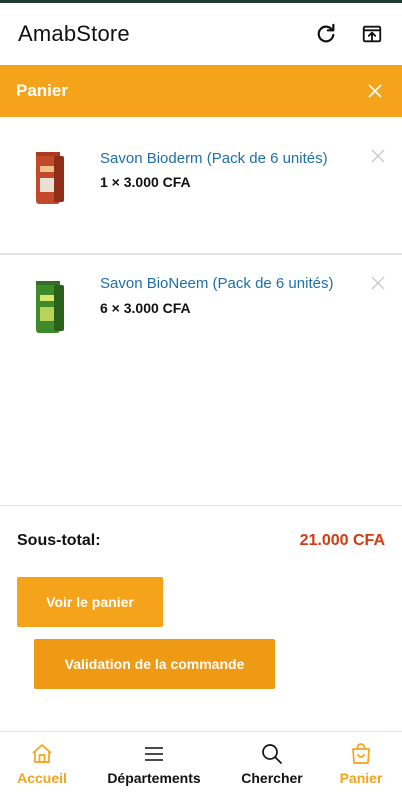 This screenshot has height=800, width=402. Describe the element at coordinates (201, 91) in the screenshot. I see `cart-header: Panier` at that location.